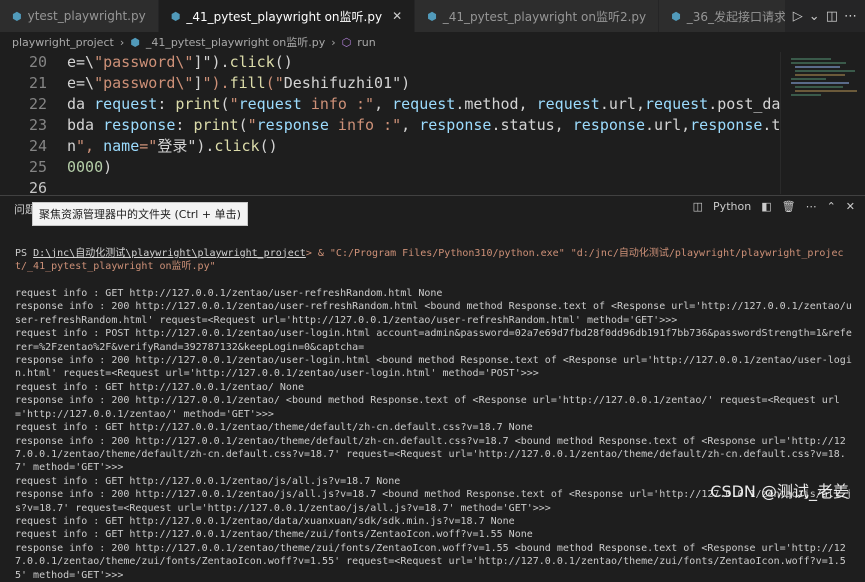 The width and height of the screenshot is (865, 582). I want to click on code-line: 25 0000), so click(390, 167).